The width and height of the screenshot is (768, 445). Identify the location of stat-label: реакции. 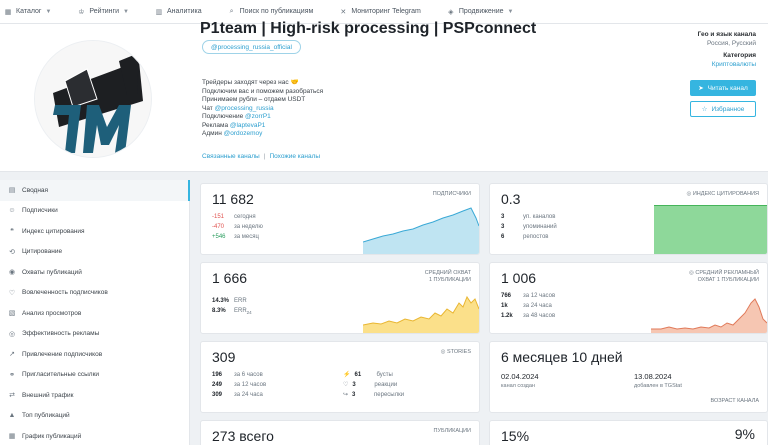
(386, 385).